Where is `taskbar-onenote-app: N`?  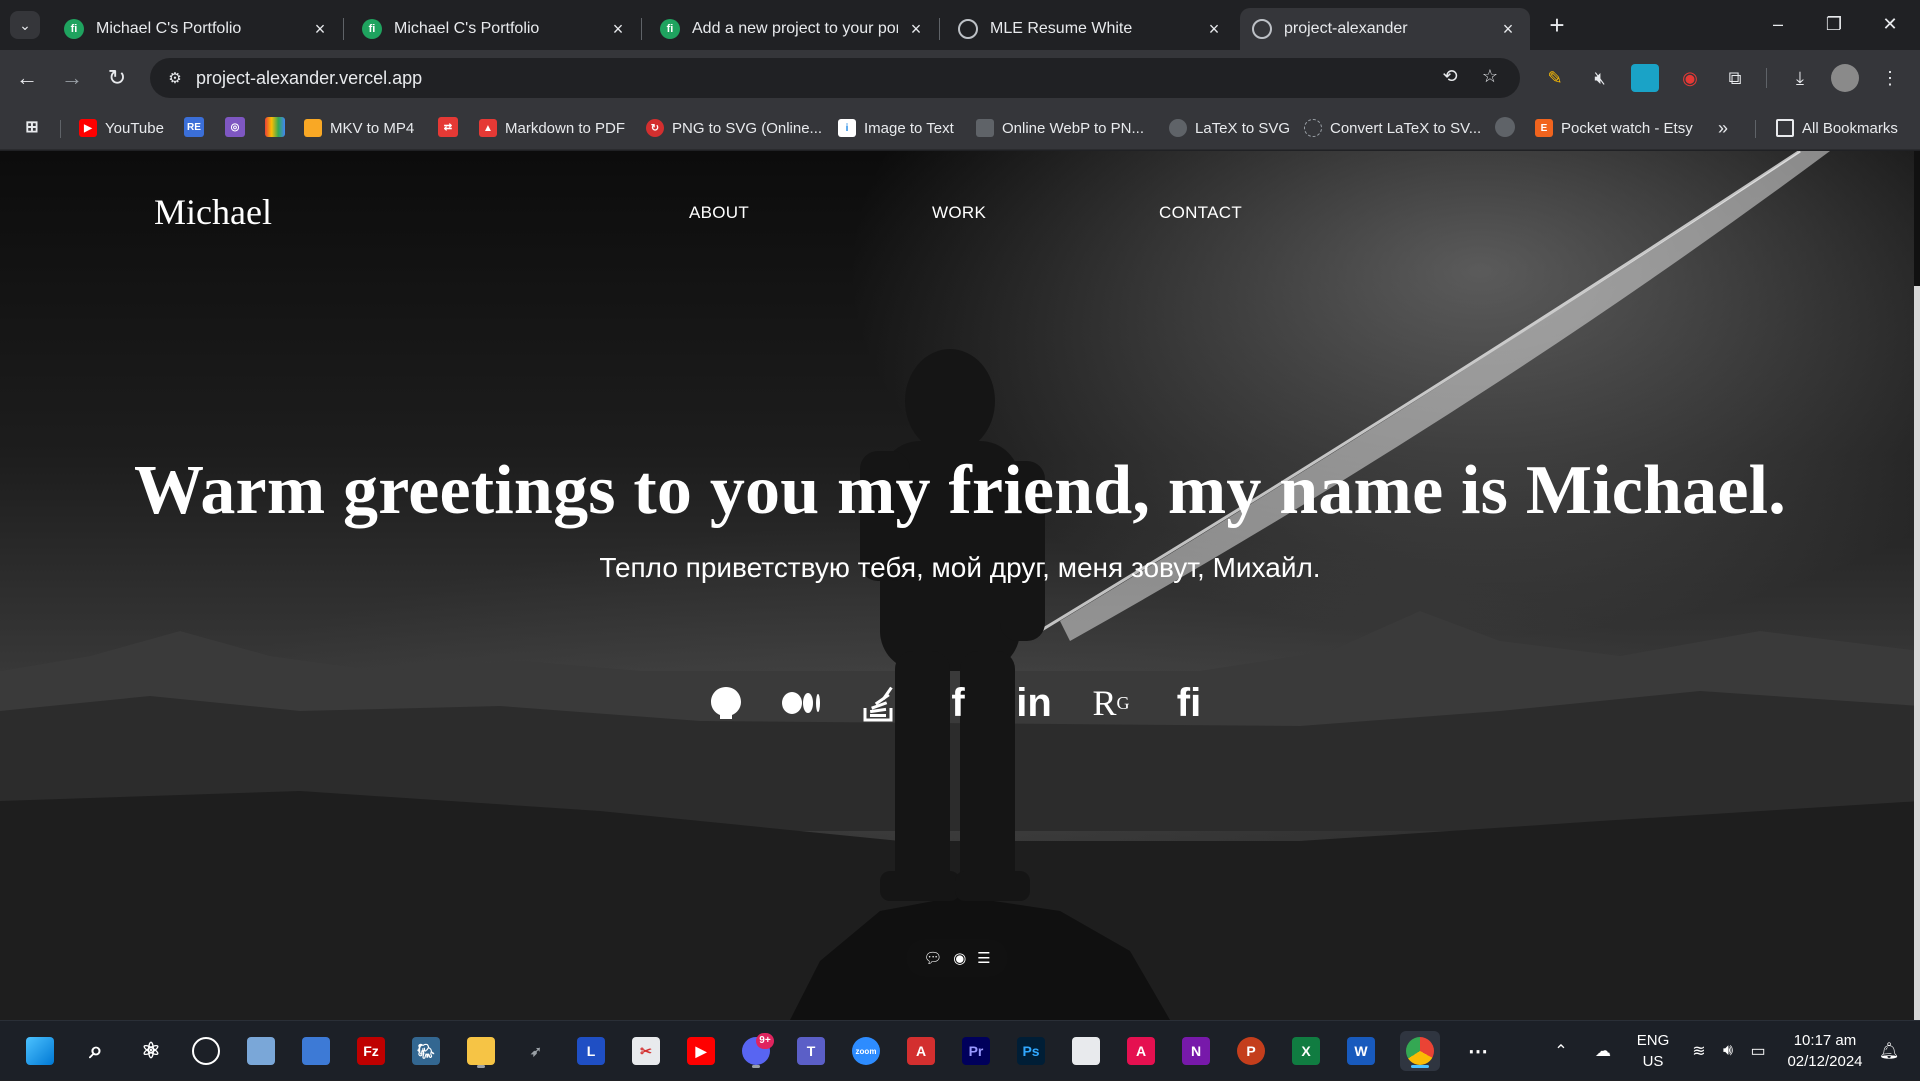
taskbar-onenote-app: N is located at coordinates (1196, 1051).